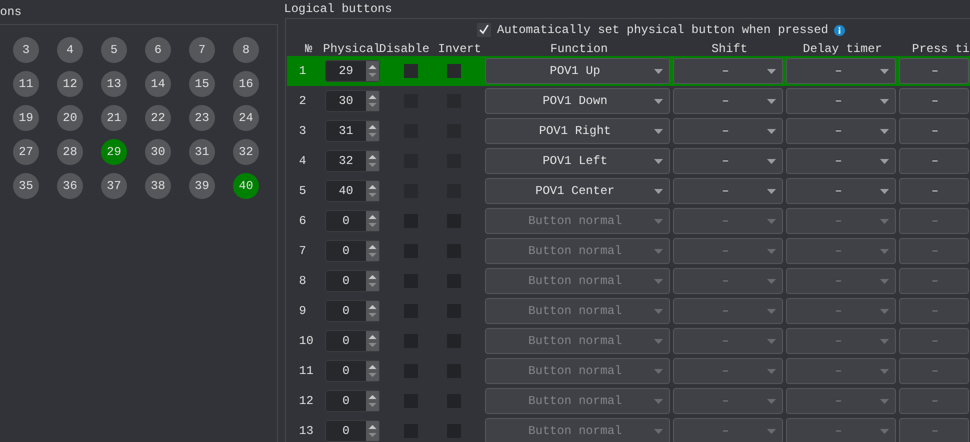  I want to click on table-row: 13 0 Button normal – – –, so click(628, 429).